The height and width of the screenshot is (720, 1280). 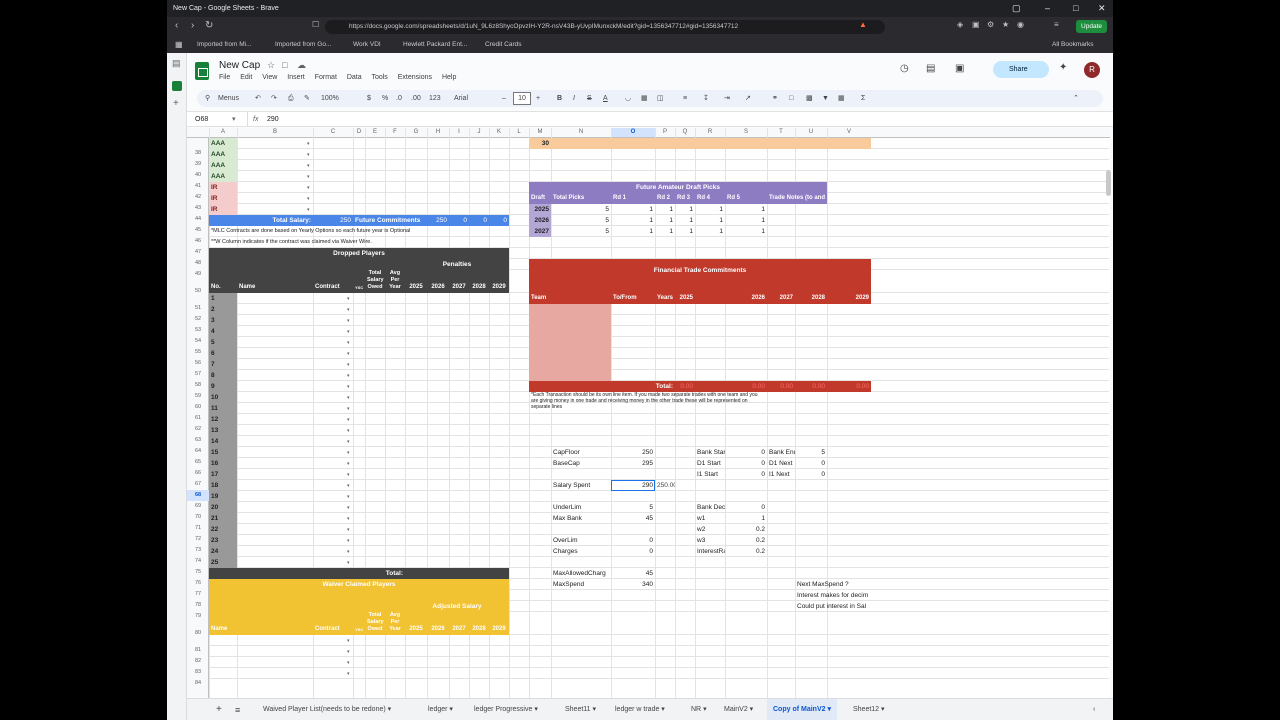 I want to click on tab-copy-of-mainv2: Copy of MainV2 ▾, so click(x=802, y=709).